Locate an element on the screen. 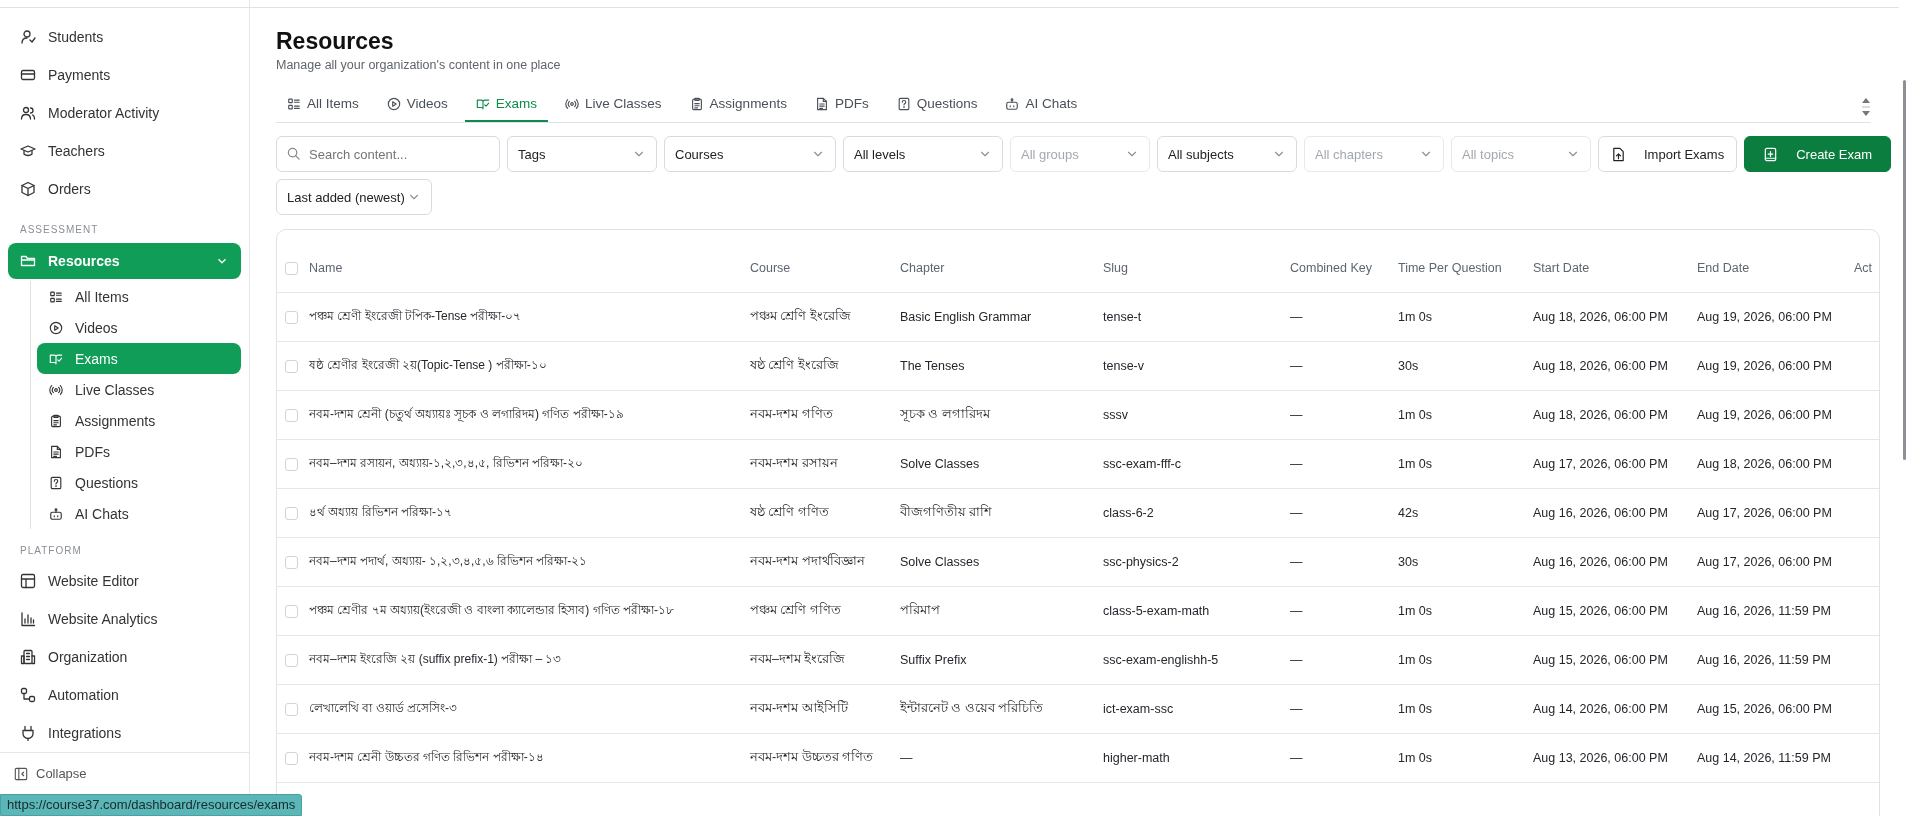 This screenshot has width=1909, height=816. folder-icon is located at coordinates (28, 261).